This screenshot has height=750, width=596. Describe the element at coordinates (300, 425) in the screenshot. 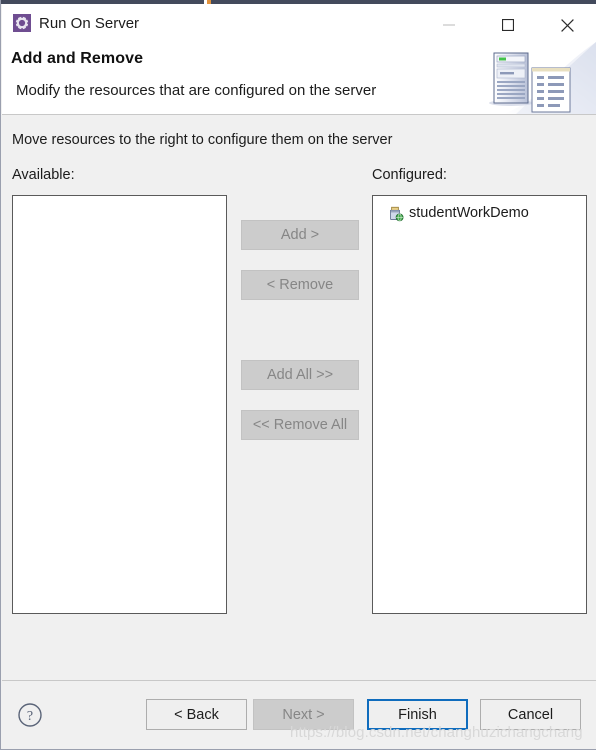

I see `remove-all-button: << Remove All` at that location.